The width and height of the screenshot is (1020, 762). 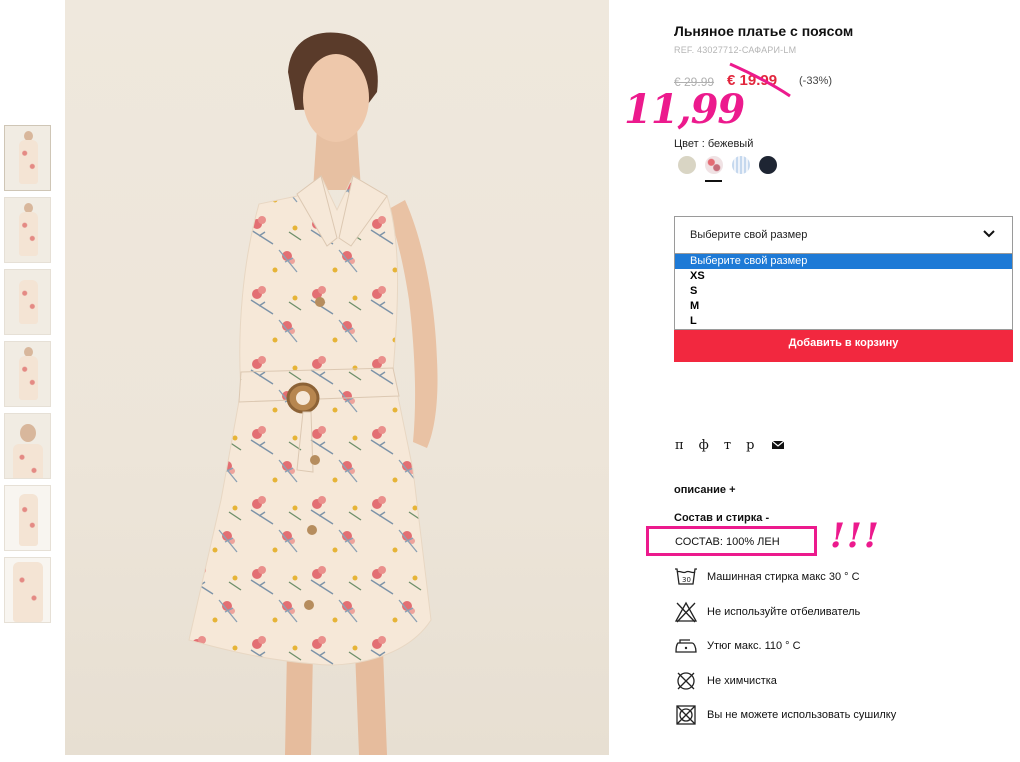 What do you see at coordinates (843, 276) in the screenshot?
I see `size-option-xs: XS` at bounding box center [843, 276].